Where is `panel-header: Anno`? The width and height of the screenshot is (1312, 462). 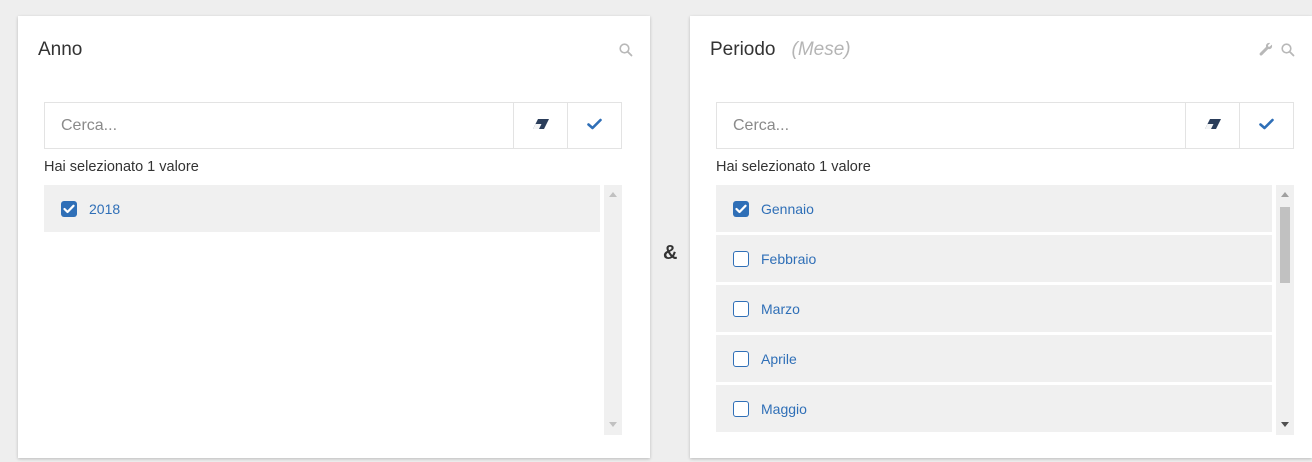
panel-header: Anno is located at coordinates (336, 50).